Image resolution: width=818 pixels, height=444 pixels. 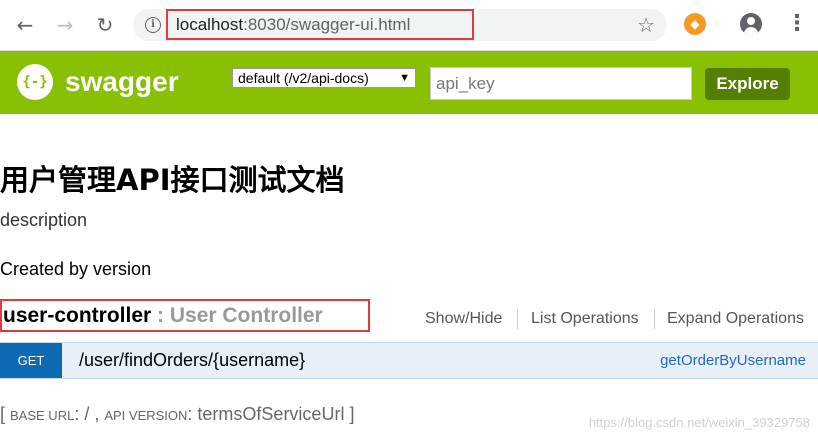 I want to click on base-url-label: BASE URL, so click(x=42, y=415).